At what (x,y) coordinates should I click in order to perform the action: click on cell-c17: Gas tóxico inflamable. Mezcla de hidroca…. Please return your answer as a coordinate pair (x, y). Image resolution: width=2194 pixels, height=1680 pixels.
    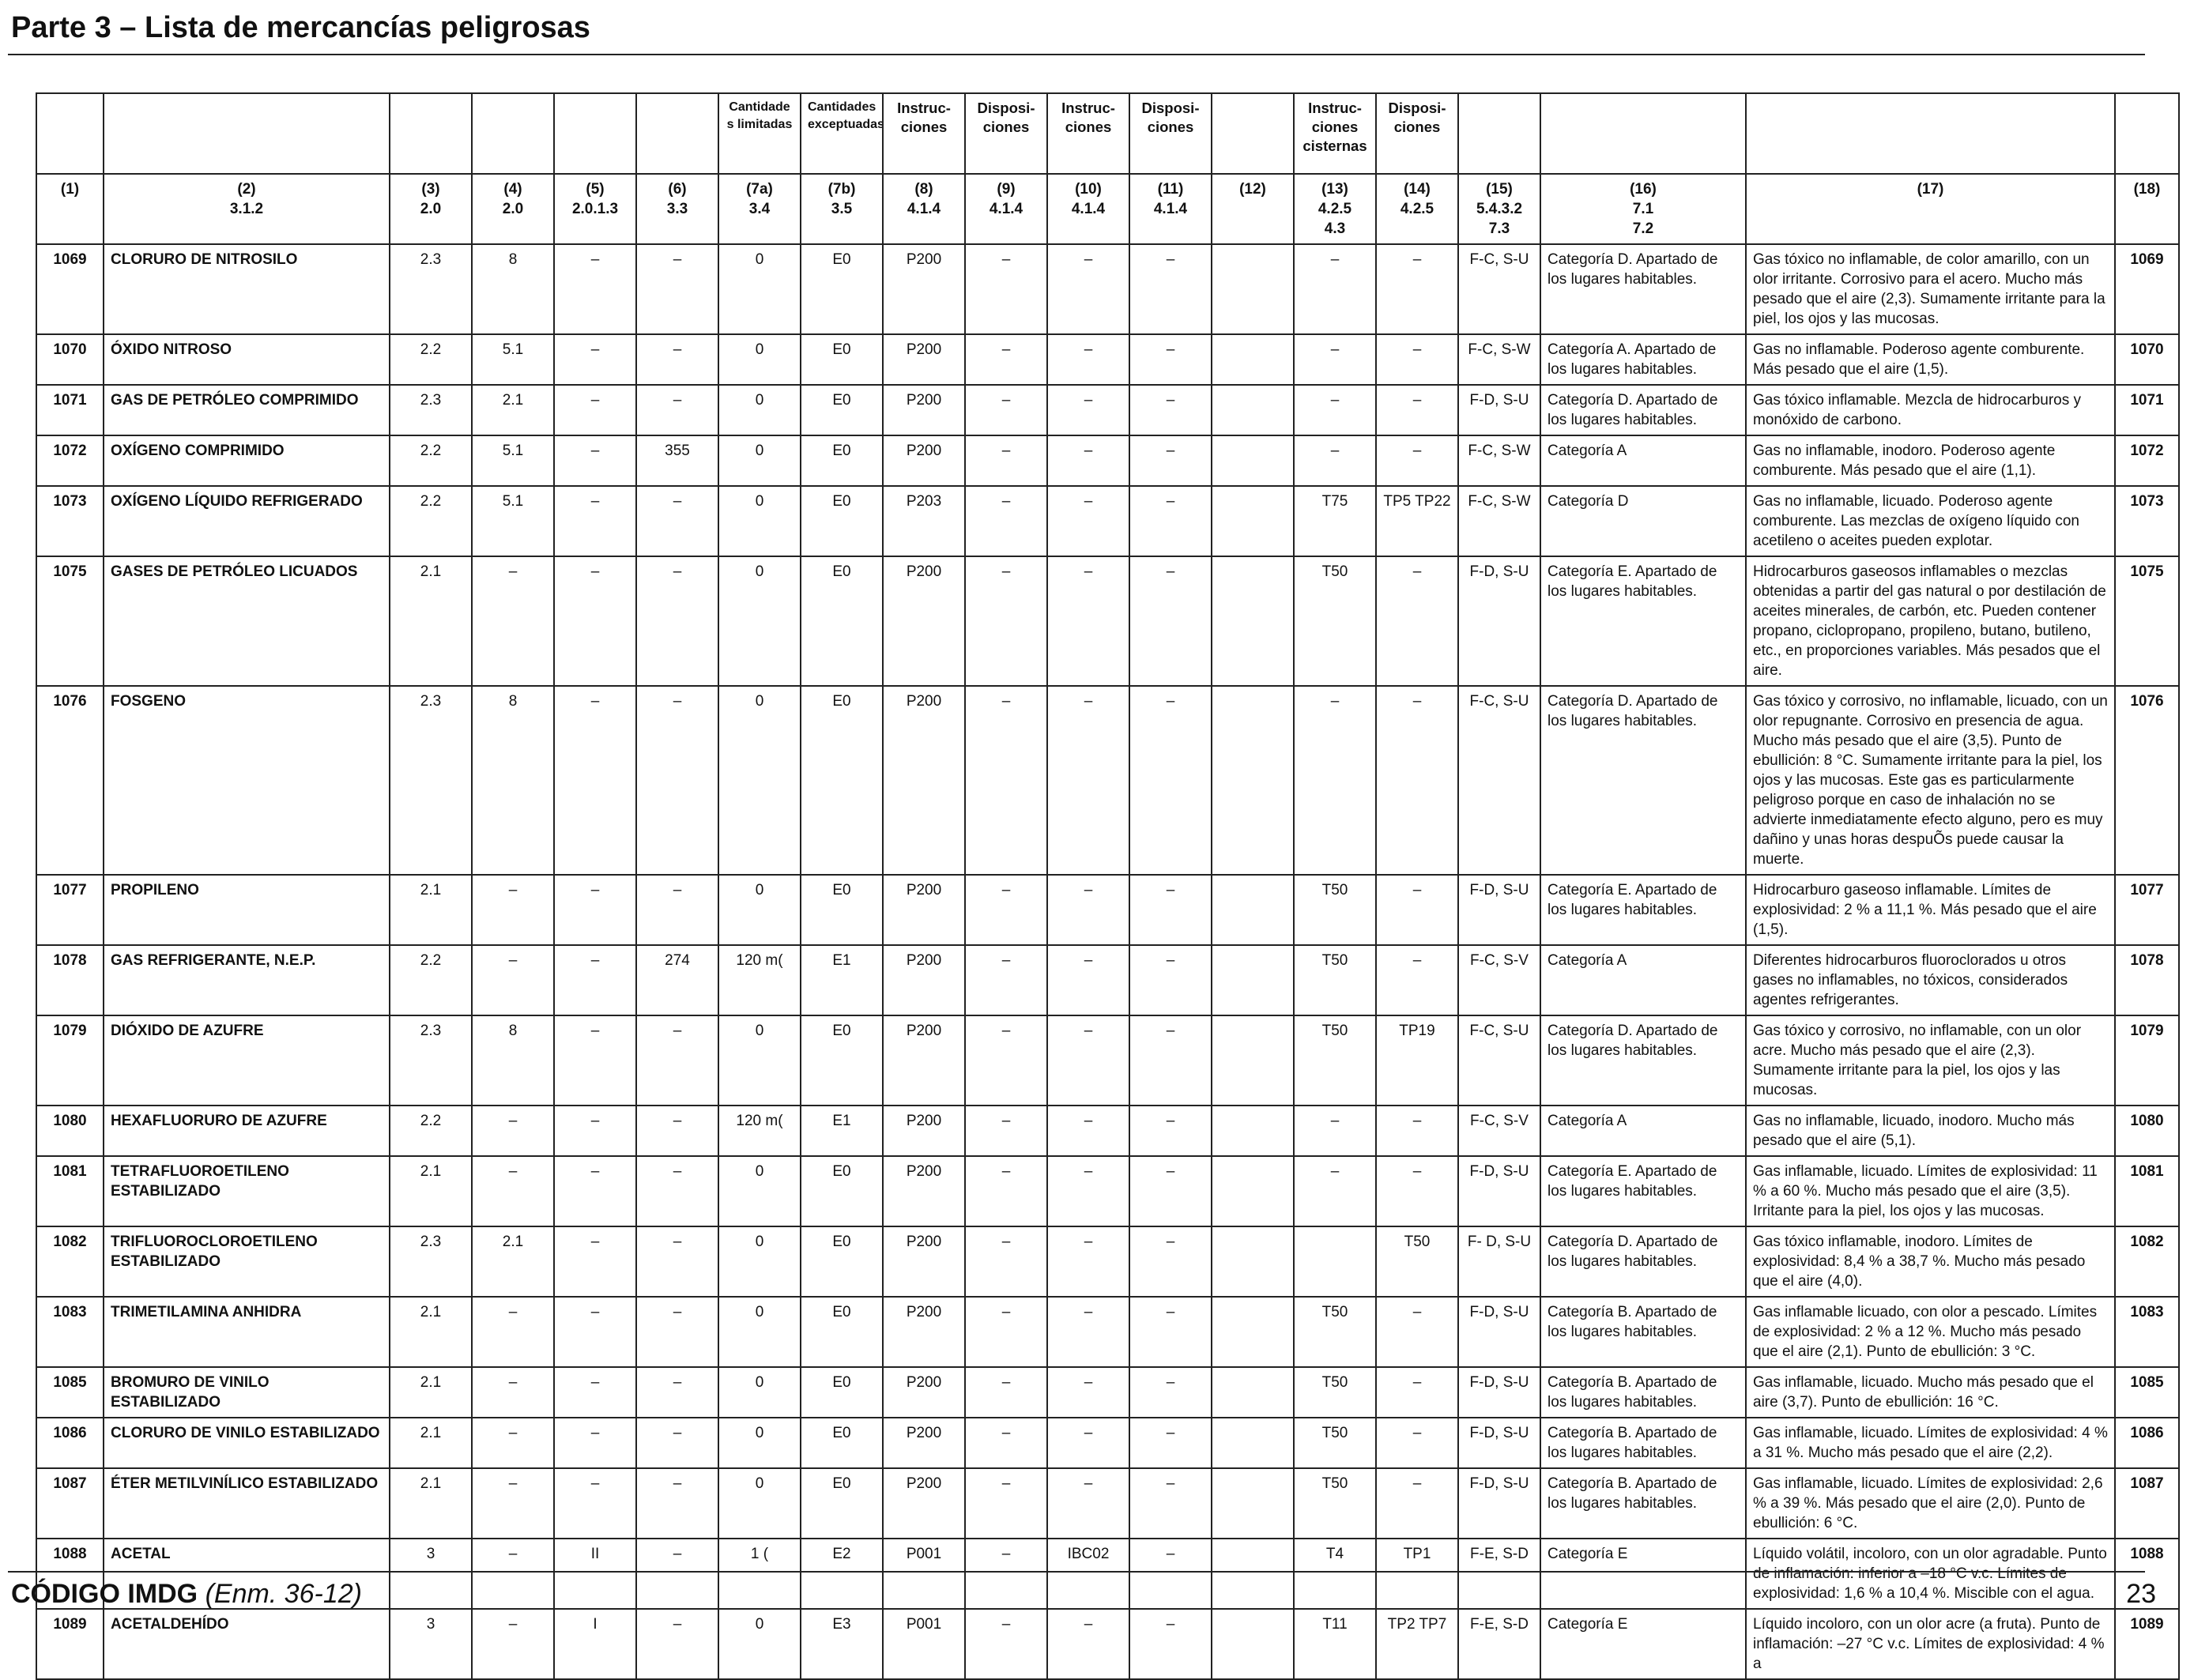
    Looking at the image, I should click on (1930, 410).